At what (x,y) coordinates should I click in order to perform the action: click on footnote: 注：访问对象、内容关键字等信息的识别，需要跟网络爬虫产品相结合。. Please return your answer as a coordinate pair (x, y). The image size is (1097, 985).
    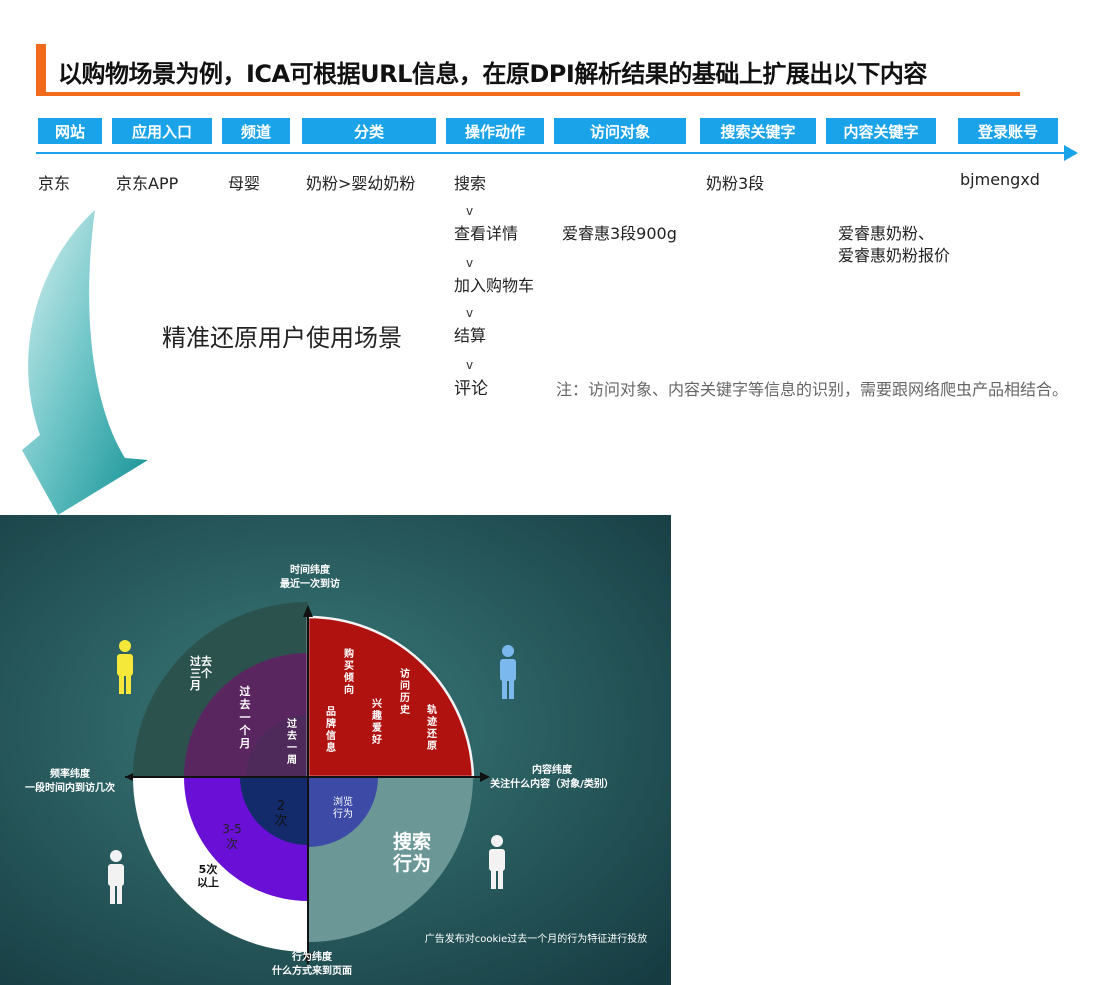
    Looking at the image, I should click on (812, 389).